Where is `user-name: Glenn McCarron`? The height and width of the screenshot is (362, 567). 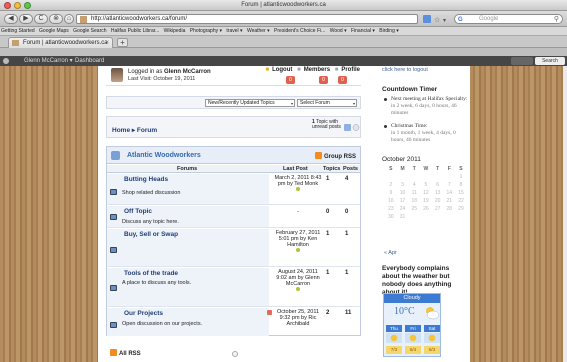 user-name: Glenn McCarron is located at coordinates (187, 72).